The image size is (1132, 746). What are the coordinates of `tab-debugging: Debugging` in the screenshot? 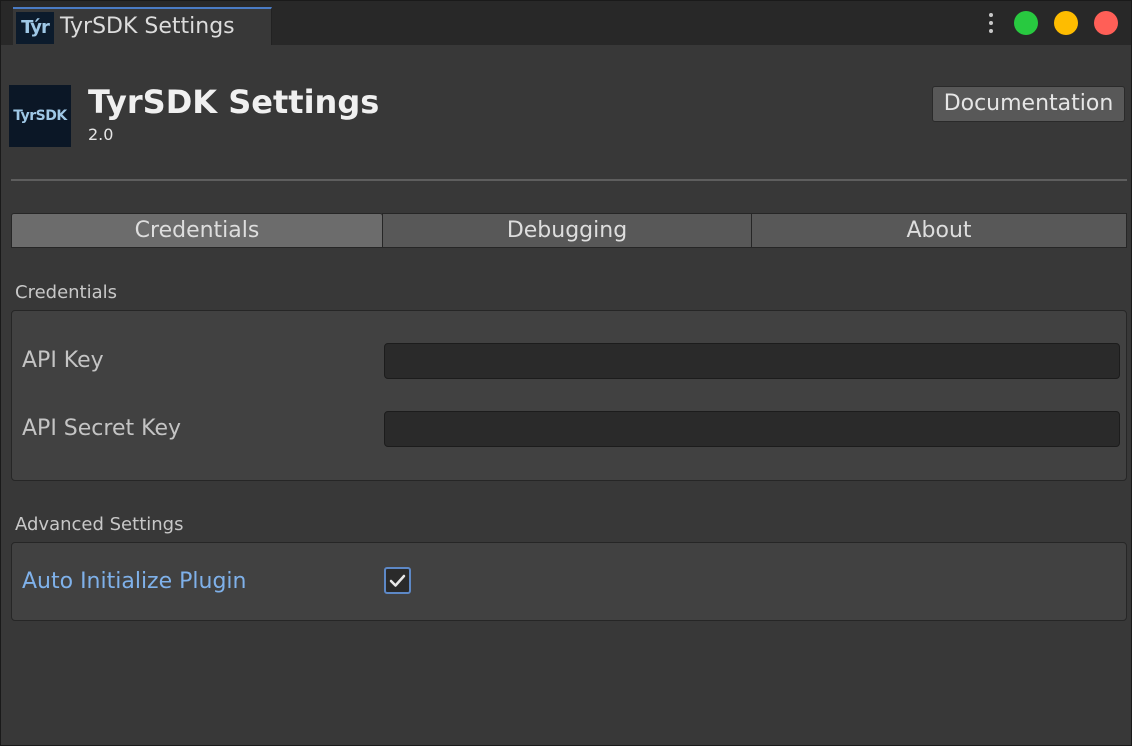 It's located at (567, 230).